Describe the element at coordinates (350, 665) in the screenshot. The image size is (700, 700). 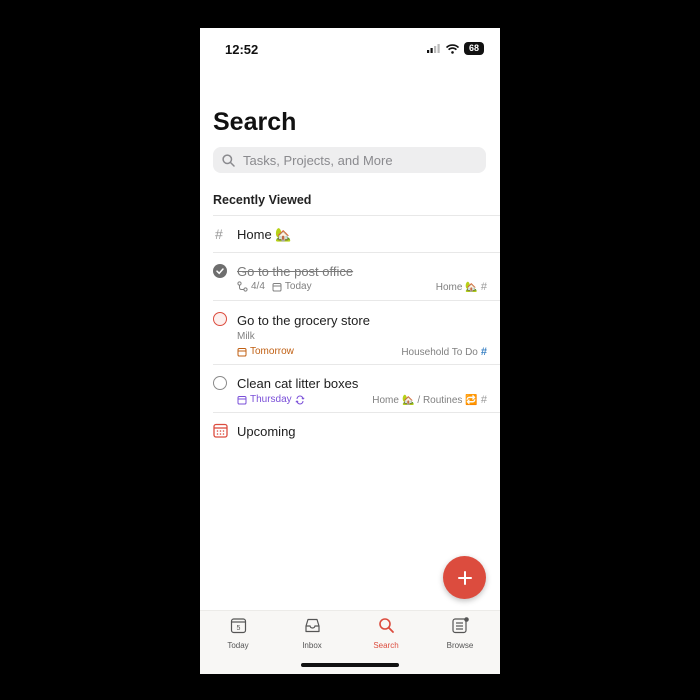
I see `home-indicator` at that location.